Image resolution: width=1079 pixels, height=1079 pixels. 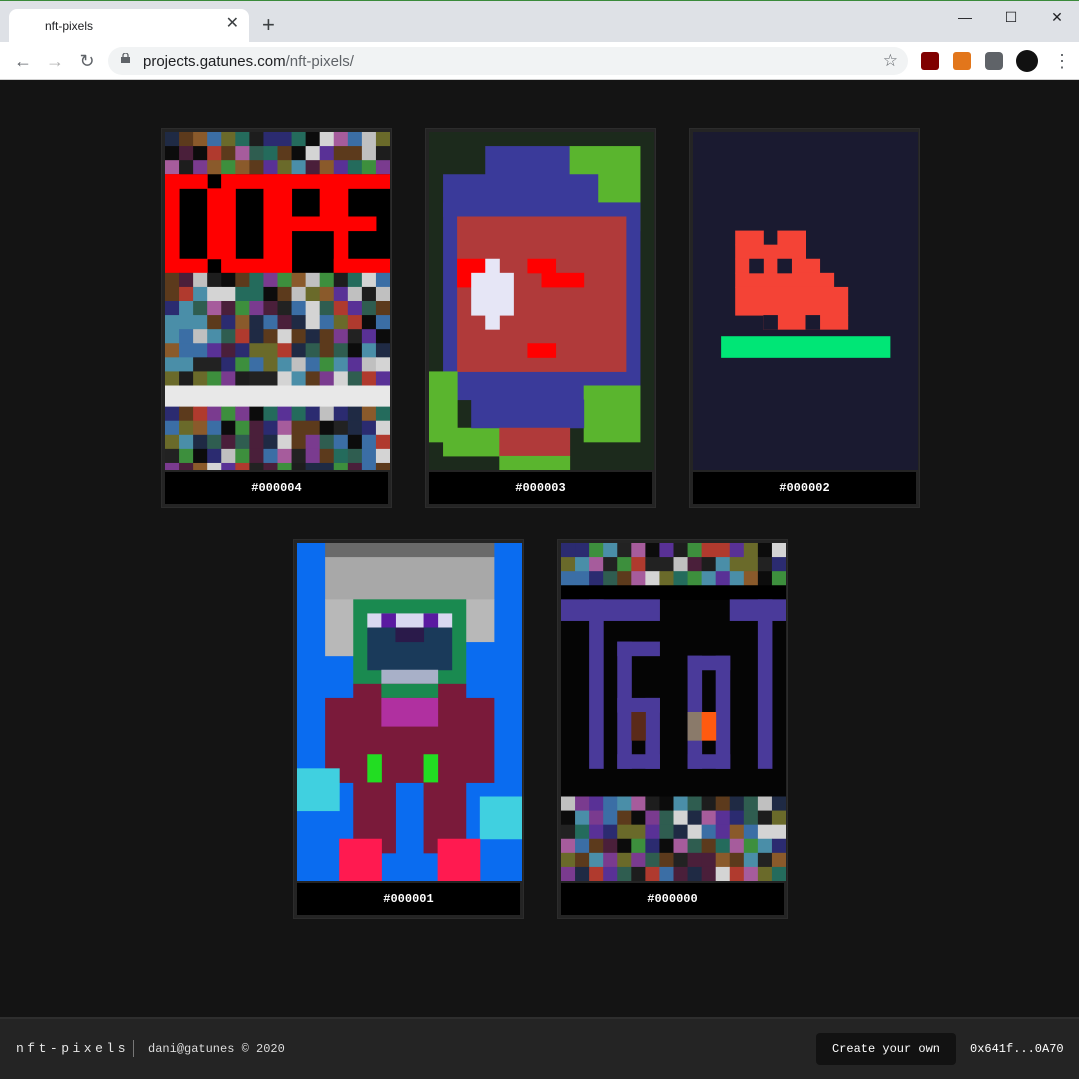 I want to click on nft-card: #000000, so click(x=672, y=729).